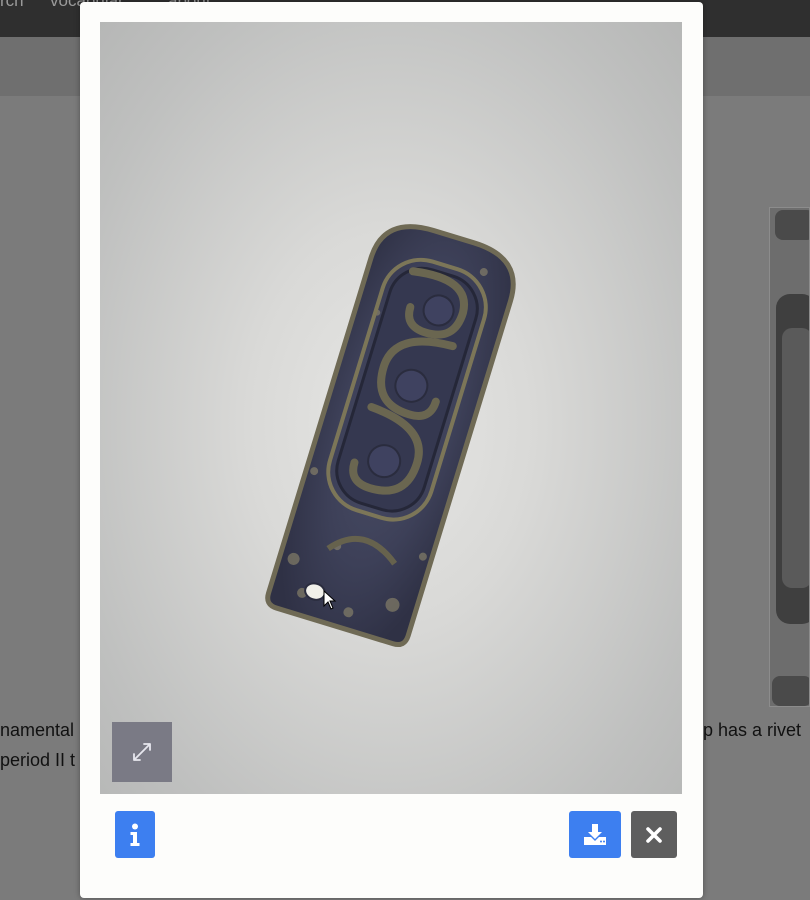  I want to click on fullscreen-button, so click(142, 752).